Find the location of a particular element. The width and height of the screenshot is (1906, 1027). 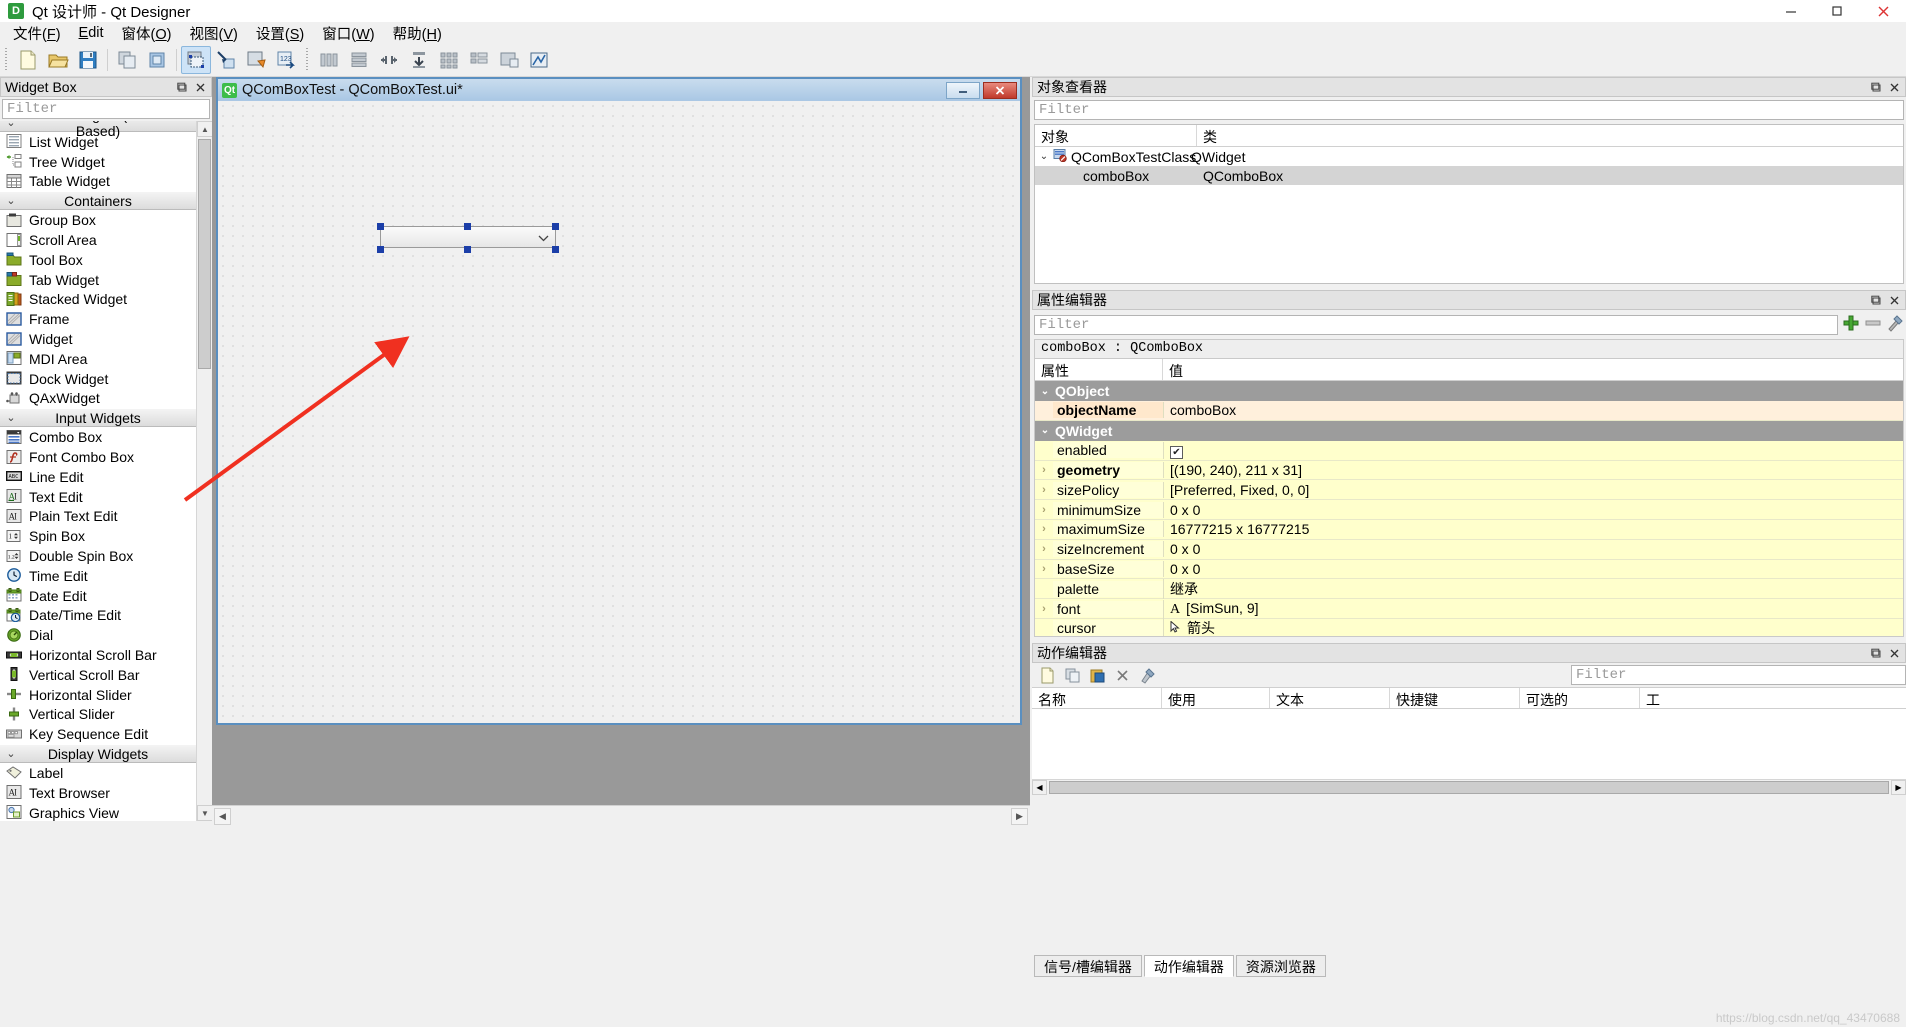

action-column-header: 快捷键 is located at coordinates (1455, 698).